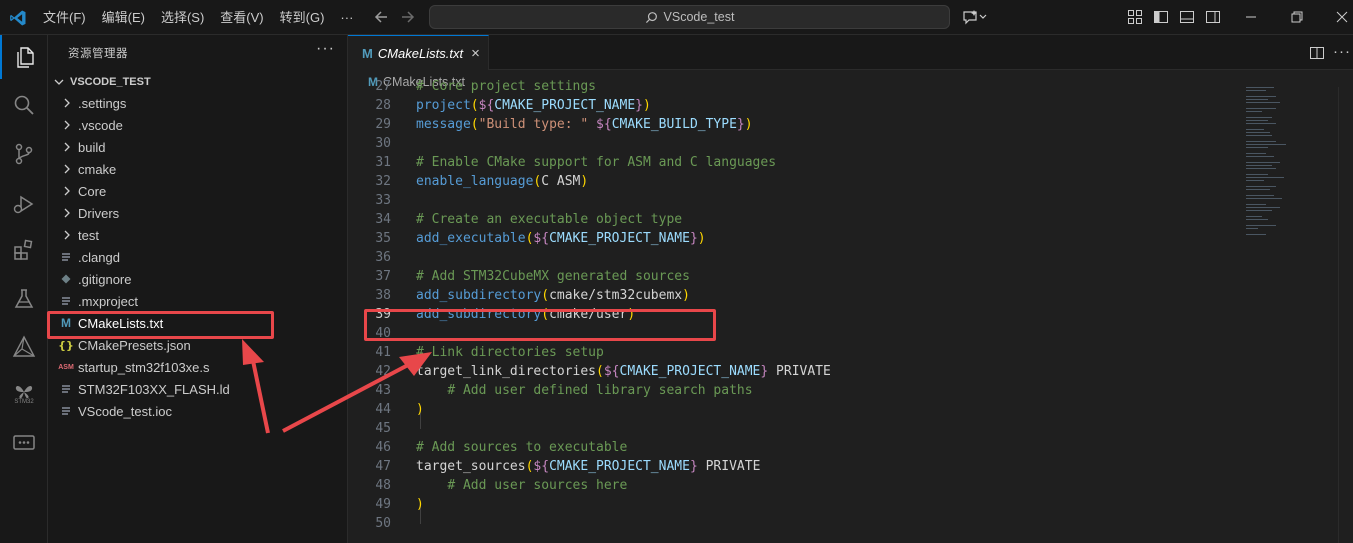 This screenshot has width=1353, height=543. What do you see at coordinates (197, 169) in the screenshot?
I see `tree-folder: cmake` at bounding box center [197, 169].